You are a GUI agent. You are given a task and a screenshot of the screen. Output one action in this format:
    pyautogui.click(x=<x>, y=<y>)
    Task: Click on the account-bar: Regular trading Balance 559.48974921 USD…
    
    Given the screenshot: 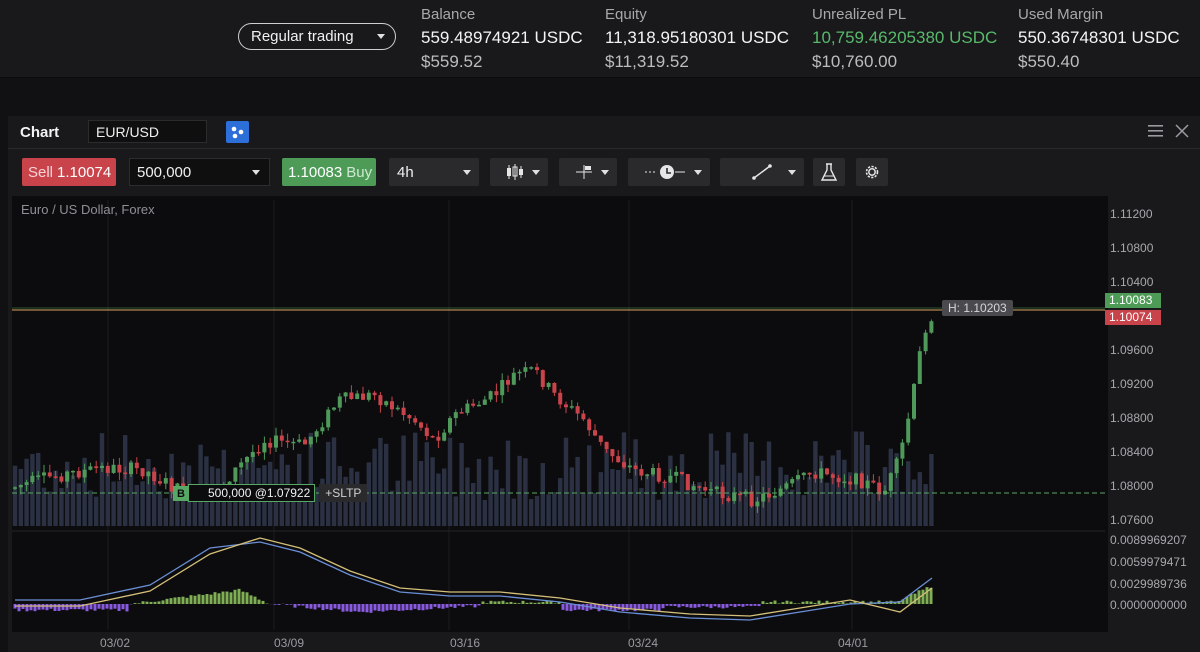 What is the action you would take?
    pyautogui.click(x=600, y=39)
    